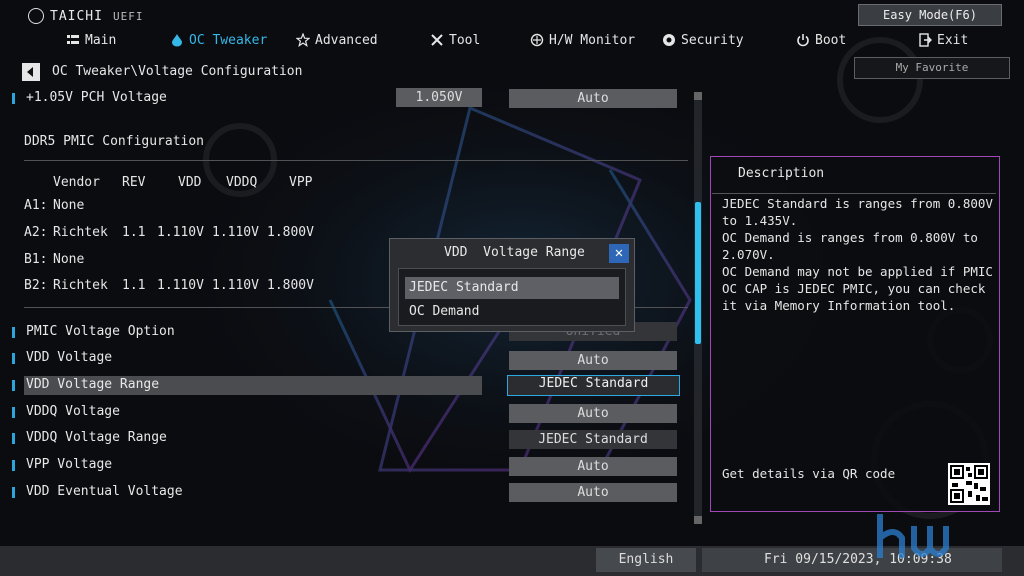 The image size is (1024, 576). I want to click on pmic-section-title: DDR5 PMIC Configuration, so click(114, 141).